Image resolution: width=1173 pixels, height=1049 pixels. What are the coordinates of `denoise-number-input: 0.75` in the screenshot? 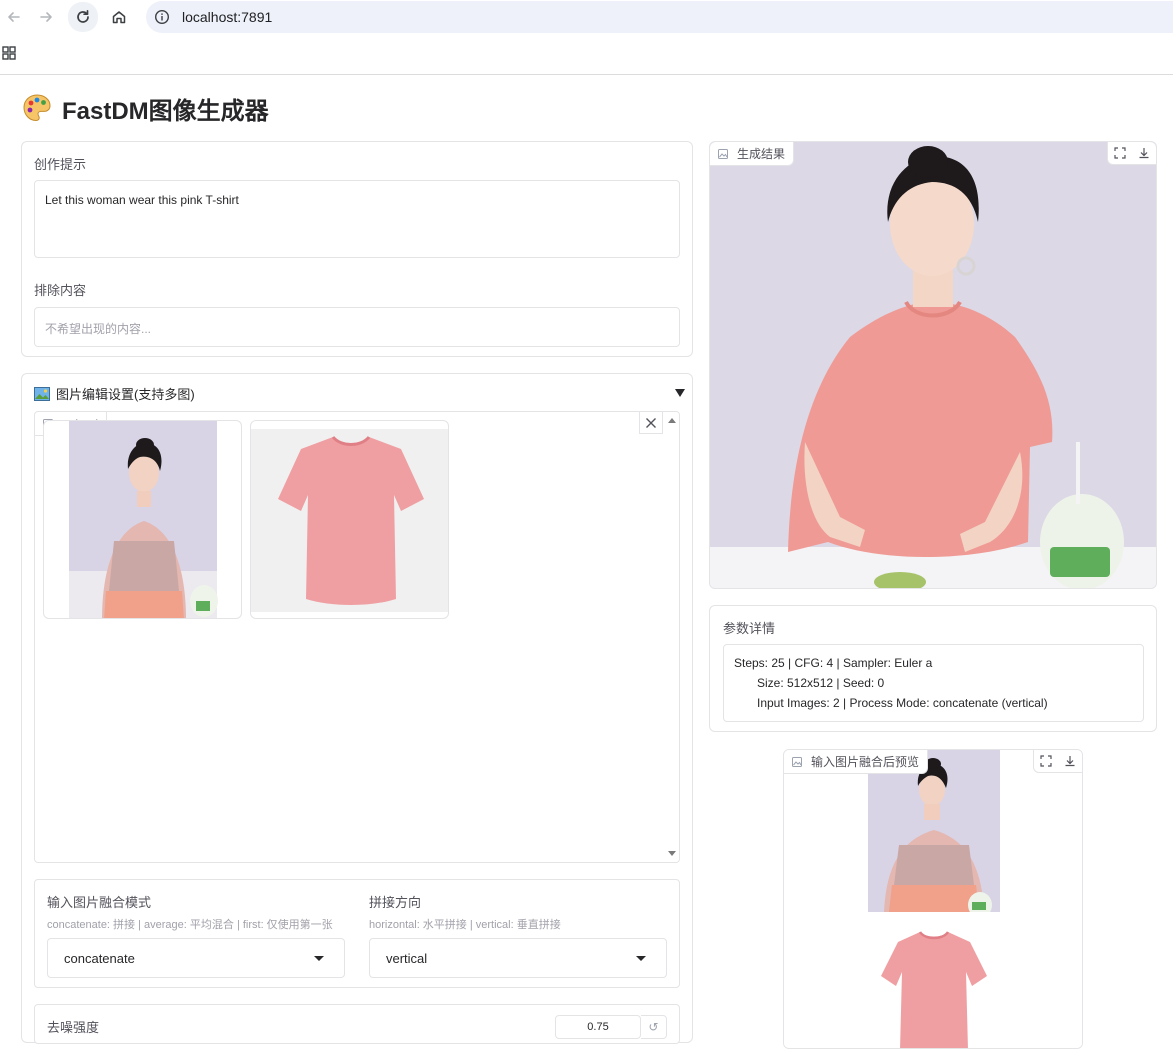 It's located at (598, 1027).